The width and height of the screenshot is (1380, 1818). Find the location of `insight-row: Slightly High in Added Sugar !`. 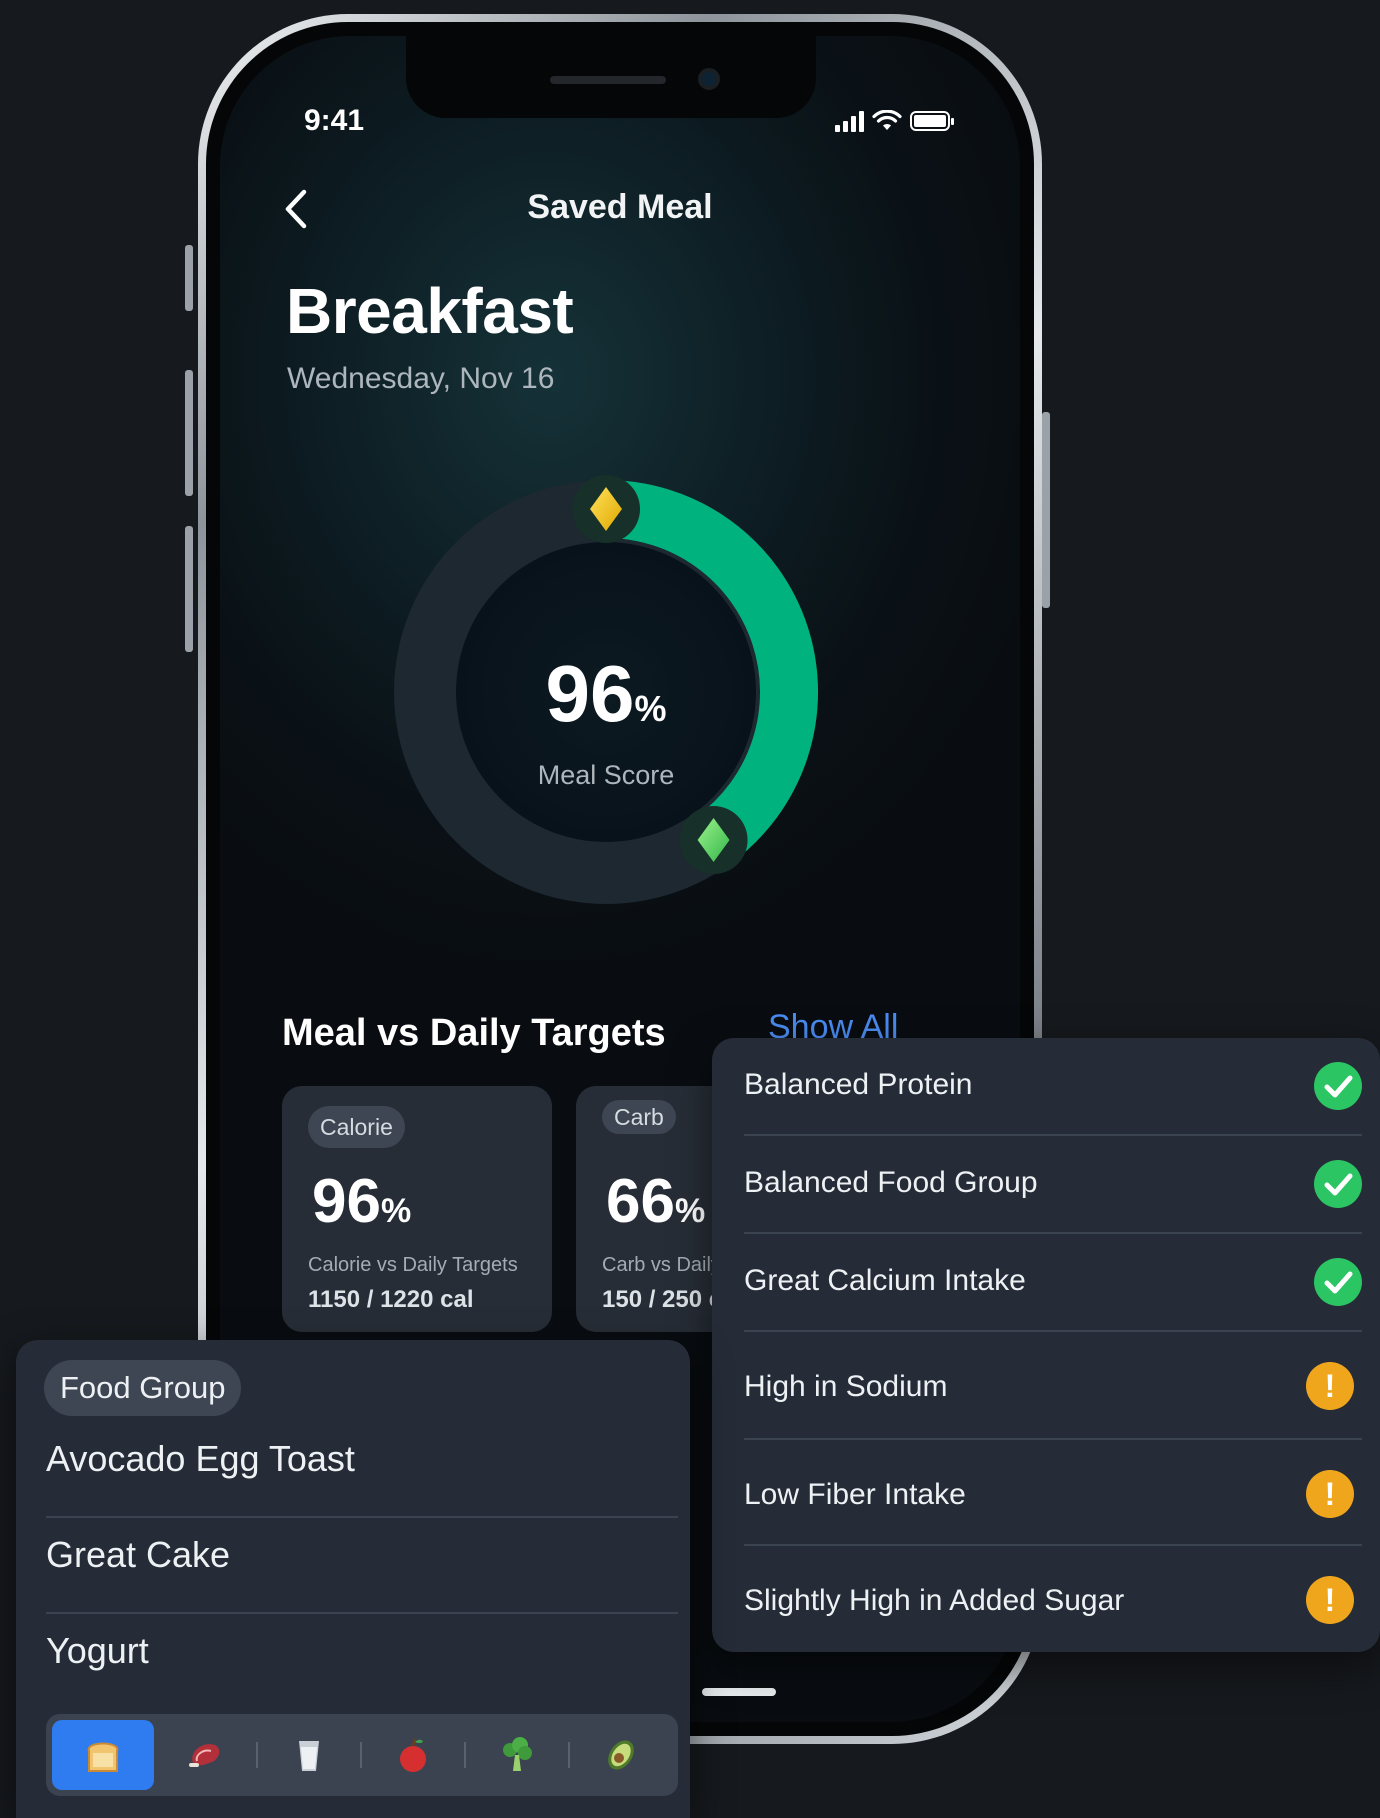

insight-row: Slightly High in Added Sugar ! is located at coordinates (1053, 1599).